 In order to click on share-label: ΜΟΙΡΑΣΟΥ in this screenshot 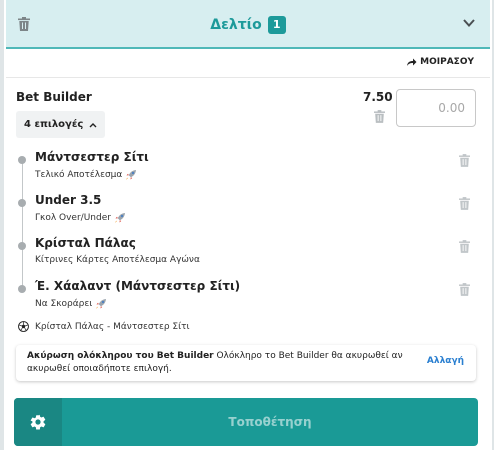, I will do `click(447, 62)`.